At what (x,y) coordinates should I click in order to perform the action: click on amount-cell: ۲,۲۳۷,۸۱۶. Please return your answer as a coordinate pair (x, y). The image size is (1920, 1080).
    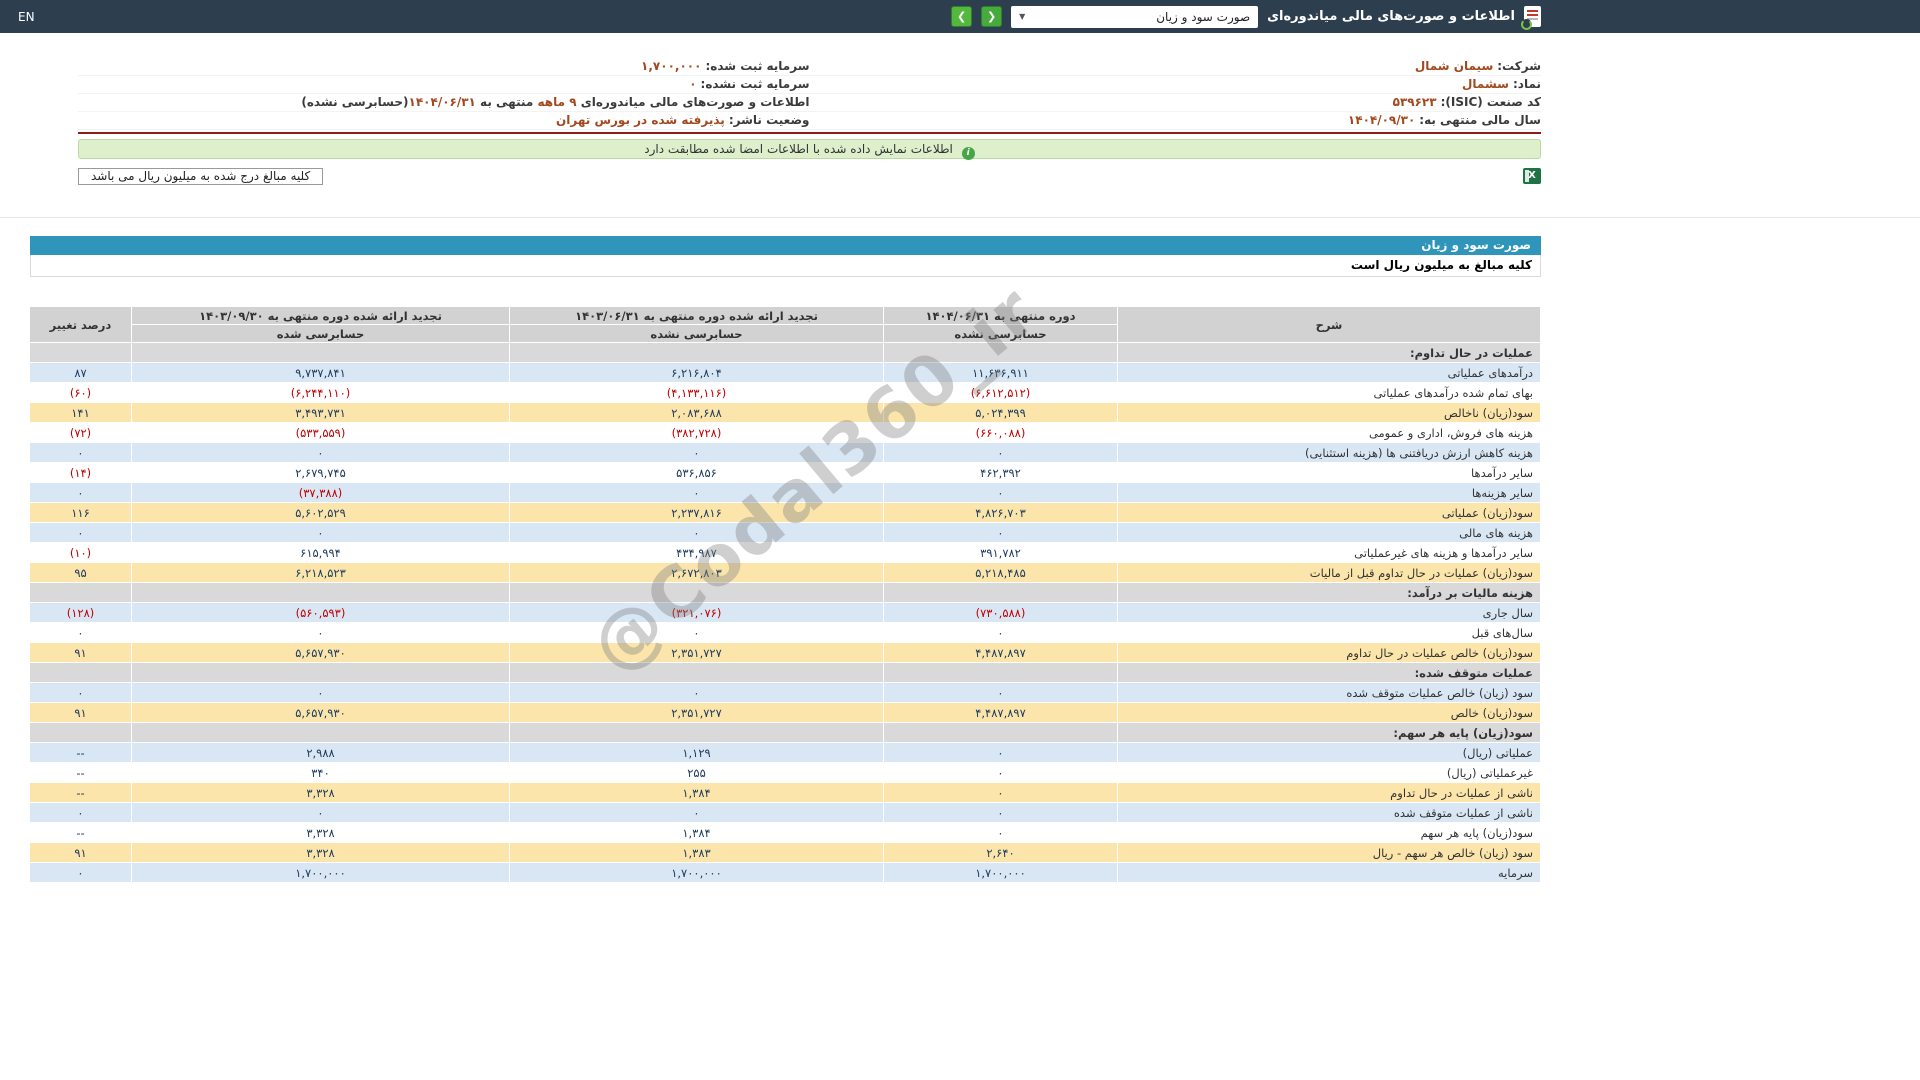
    Looking at the image, I should click on (696, 512).